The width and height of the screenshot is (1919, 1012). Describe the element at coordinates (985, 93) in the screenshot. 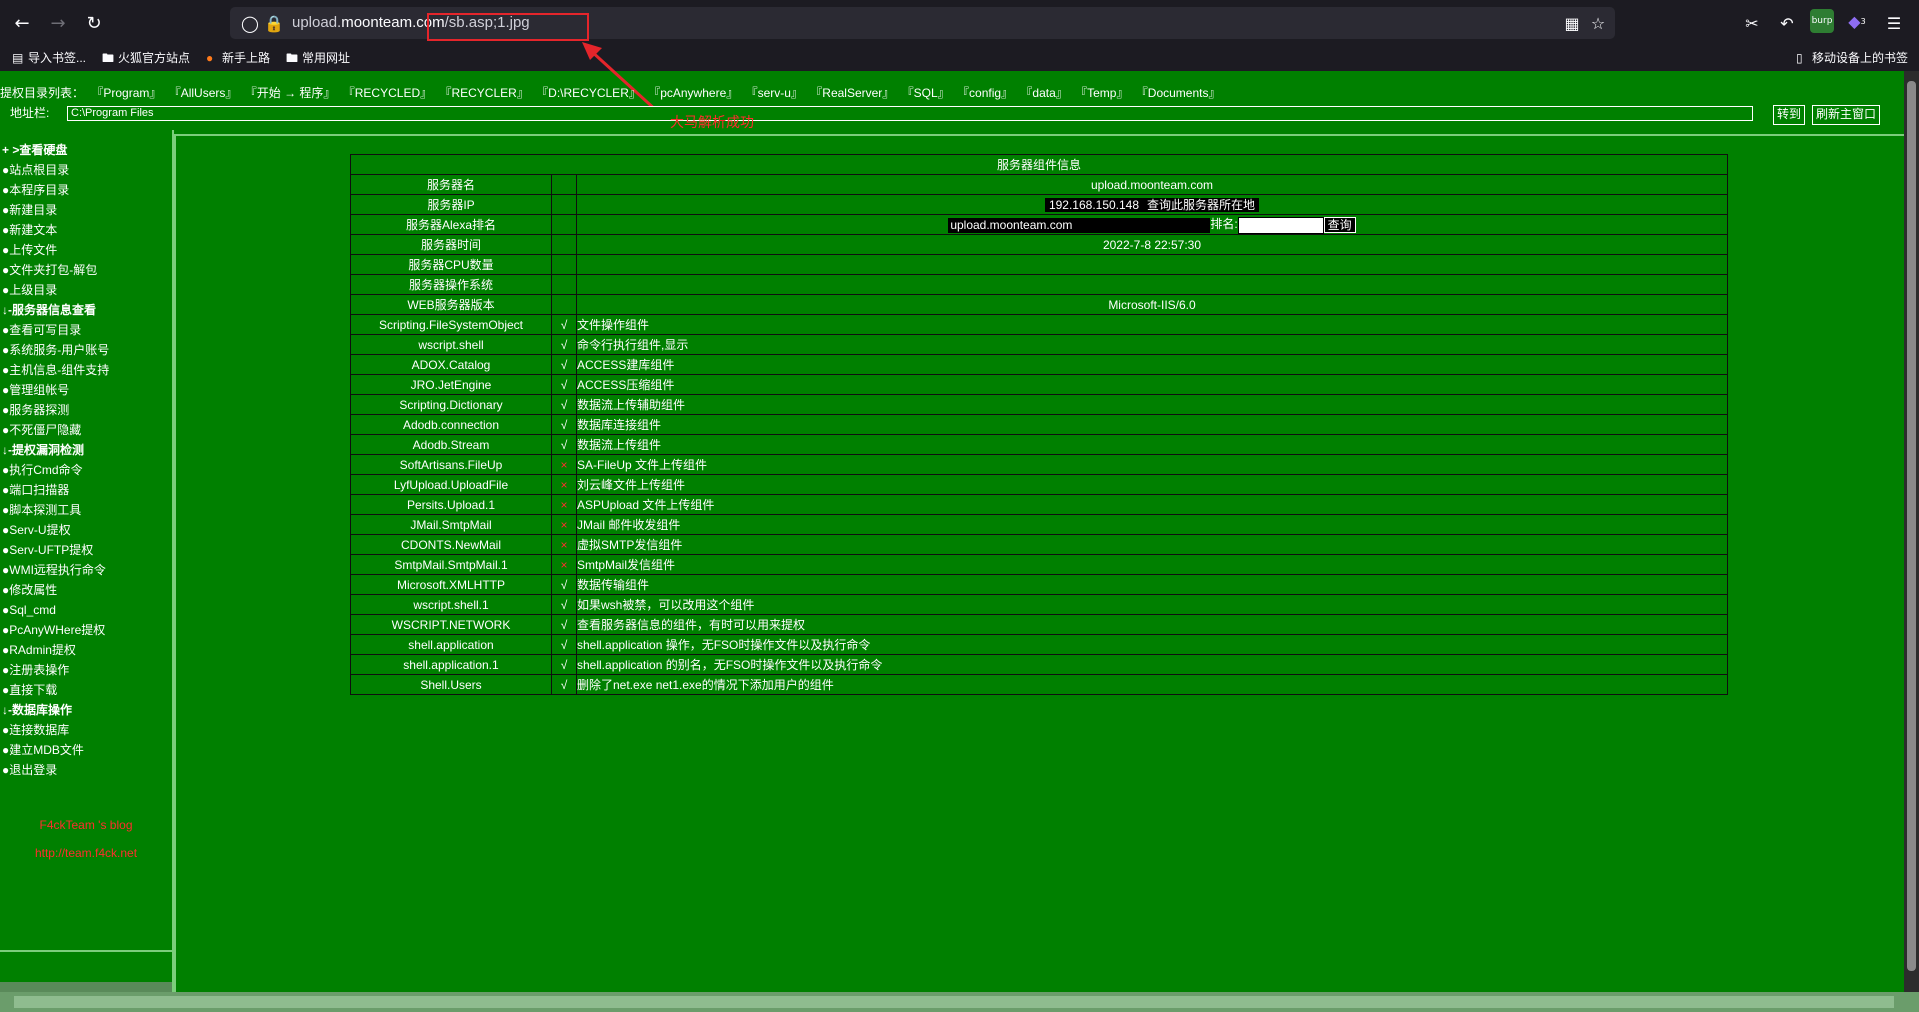

I see `dir-link-config: 『config』` at that location.